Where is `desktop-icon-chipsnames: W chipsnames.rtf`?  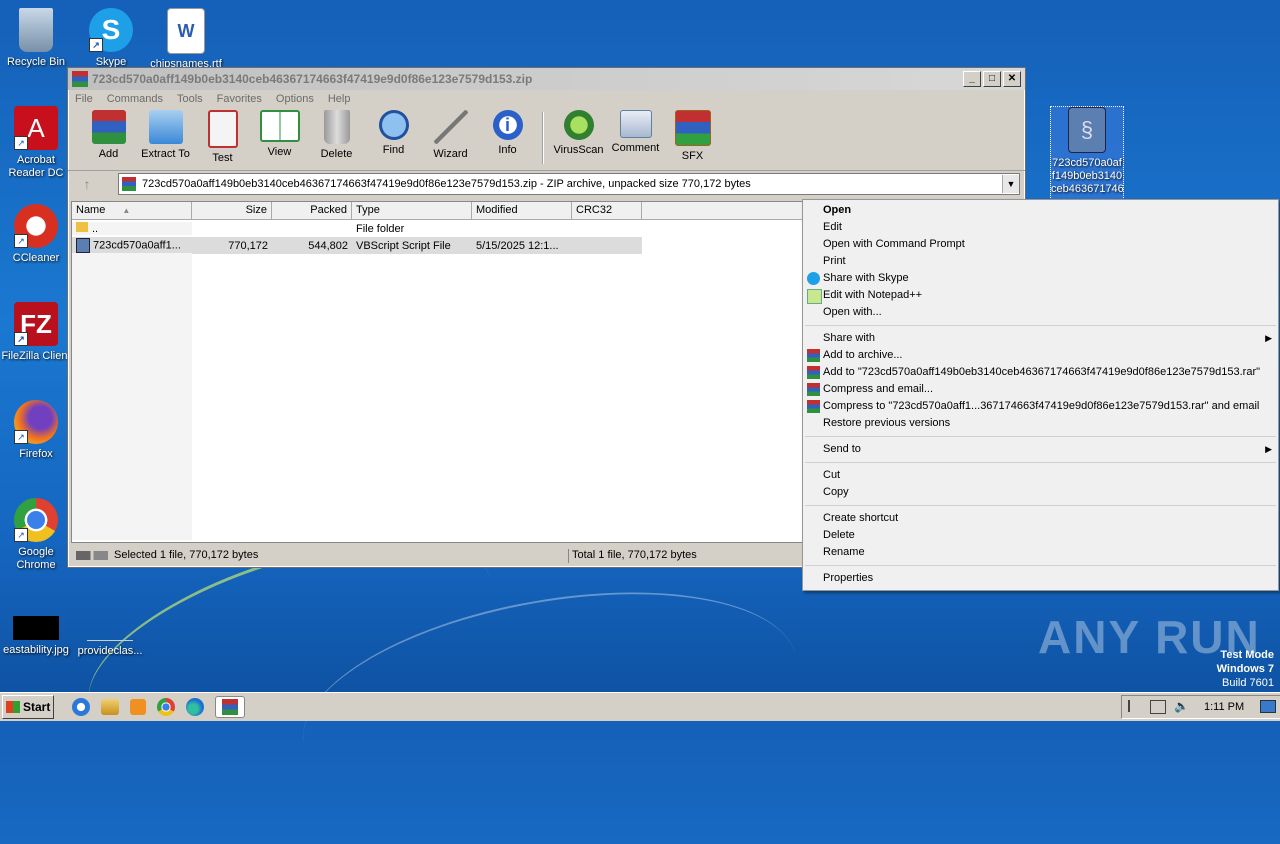 desktop-icon-chipsnames: W chipsnames.rtf is located at coordinates (186, 39).